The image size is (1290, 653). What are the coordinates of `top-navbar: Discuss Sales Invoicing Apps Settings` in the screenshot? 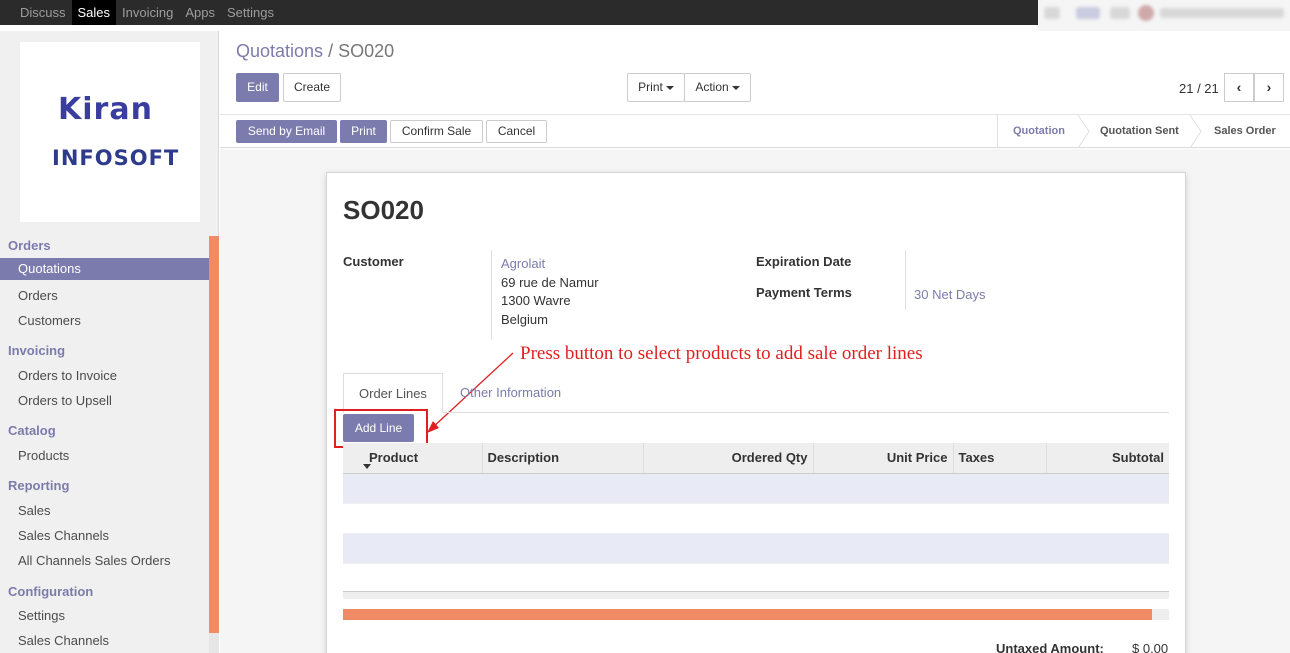 It's located at (645, 15).